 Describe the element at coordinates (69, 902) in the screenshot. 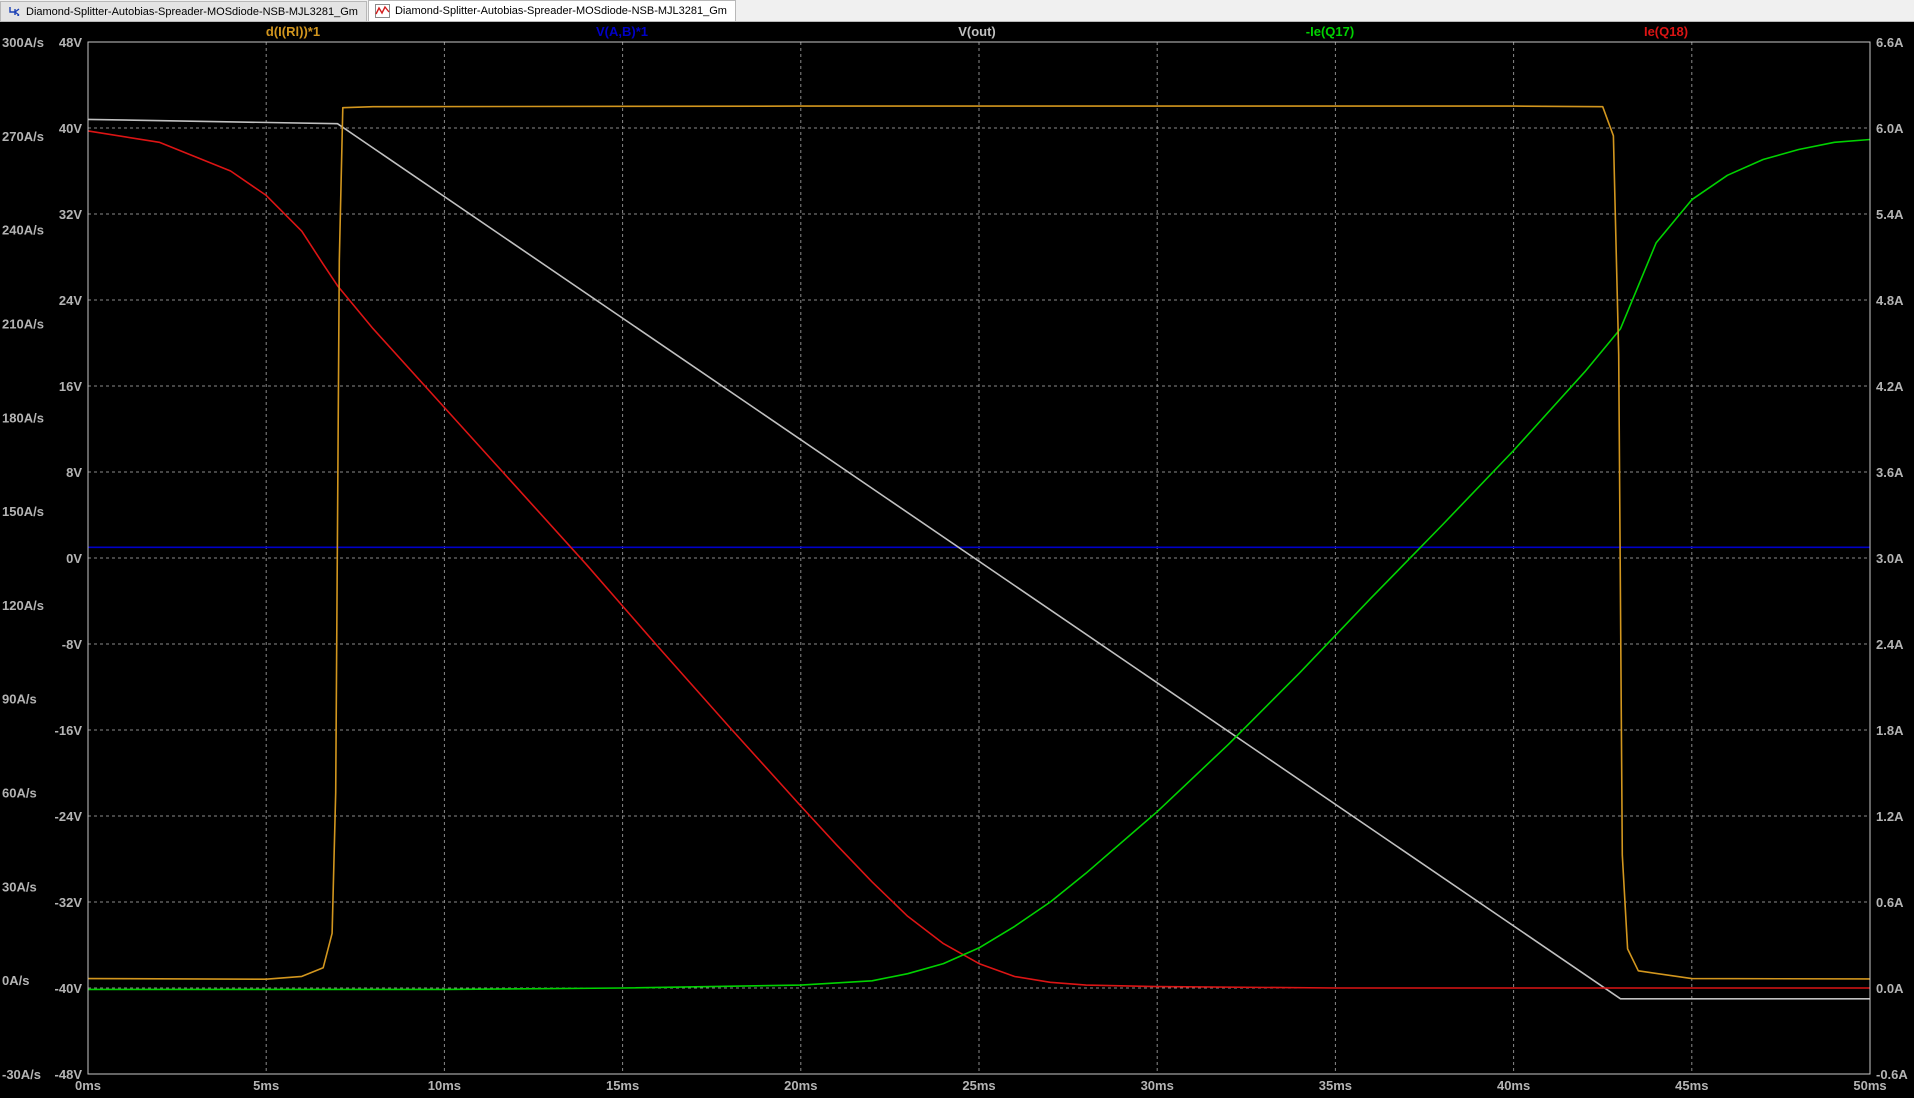

I see `left-inner-tick-label: -32V` at that location.